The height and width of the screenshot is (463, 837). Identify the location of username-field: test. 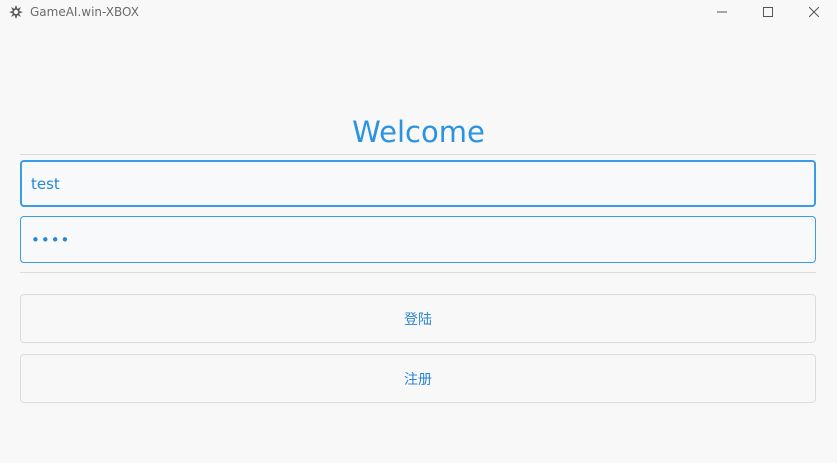
(418, 183).